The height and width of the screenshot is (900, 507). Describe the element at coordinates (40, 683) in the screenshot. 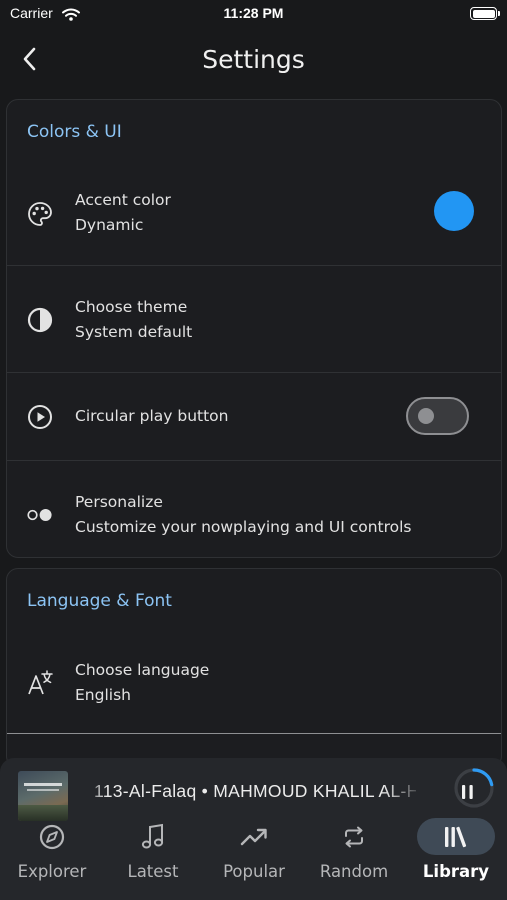

I see `translate-icon` at that location.